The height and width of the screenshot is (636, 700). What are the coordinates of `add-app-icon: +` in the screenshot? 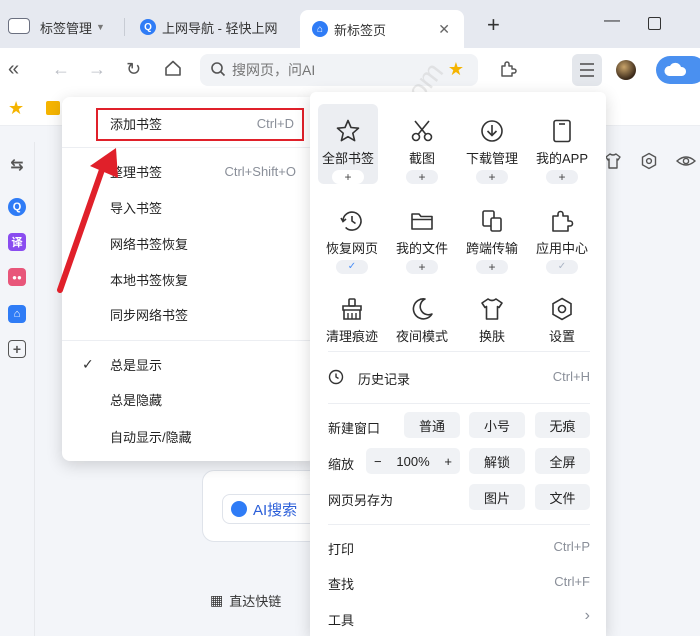 It's located at (17, 349).